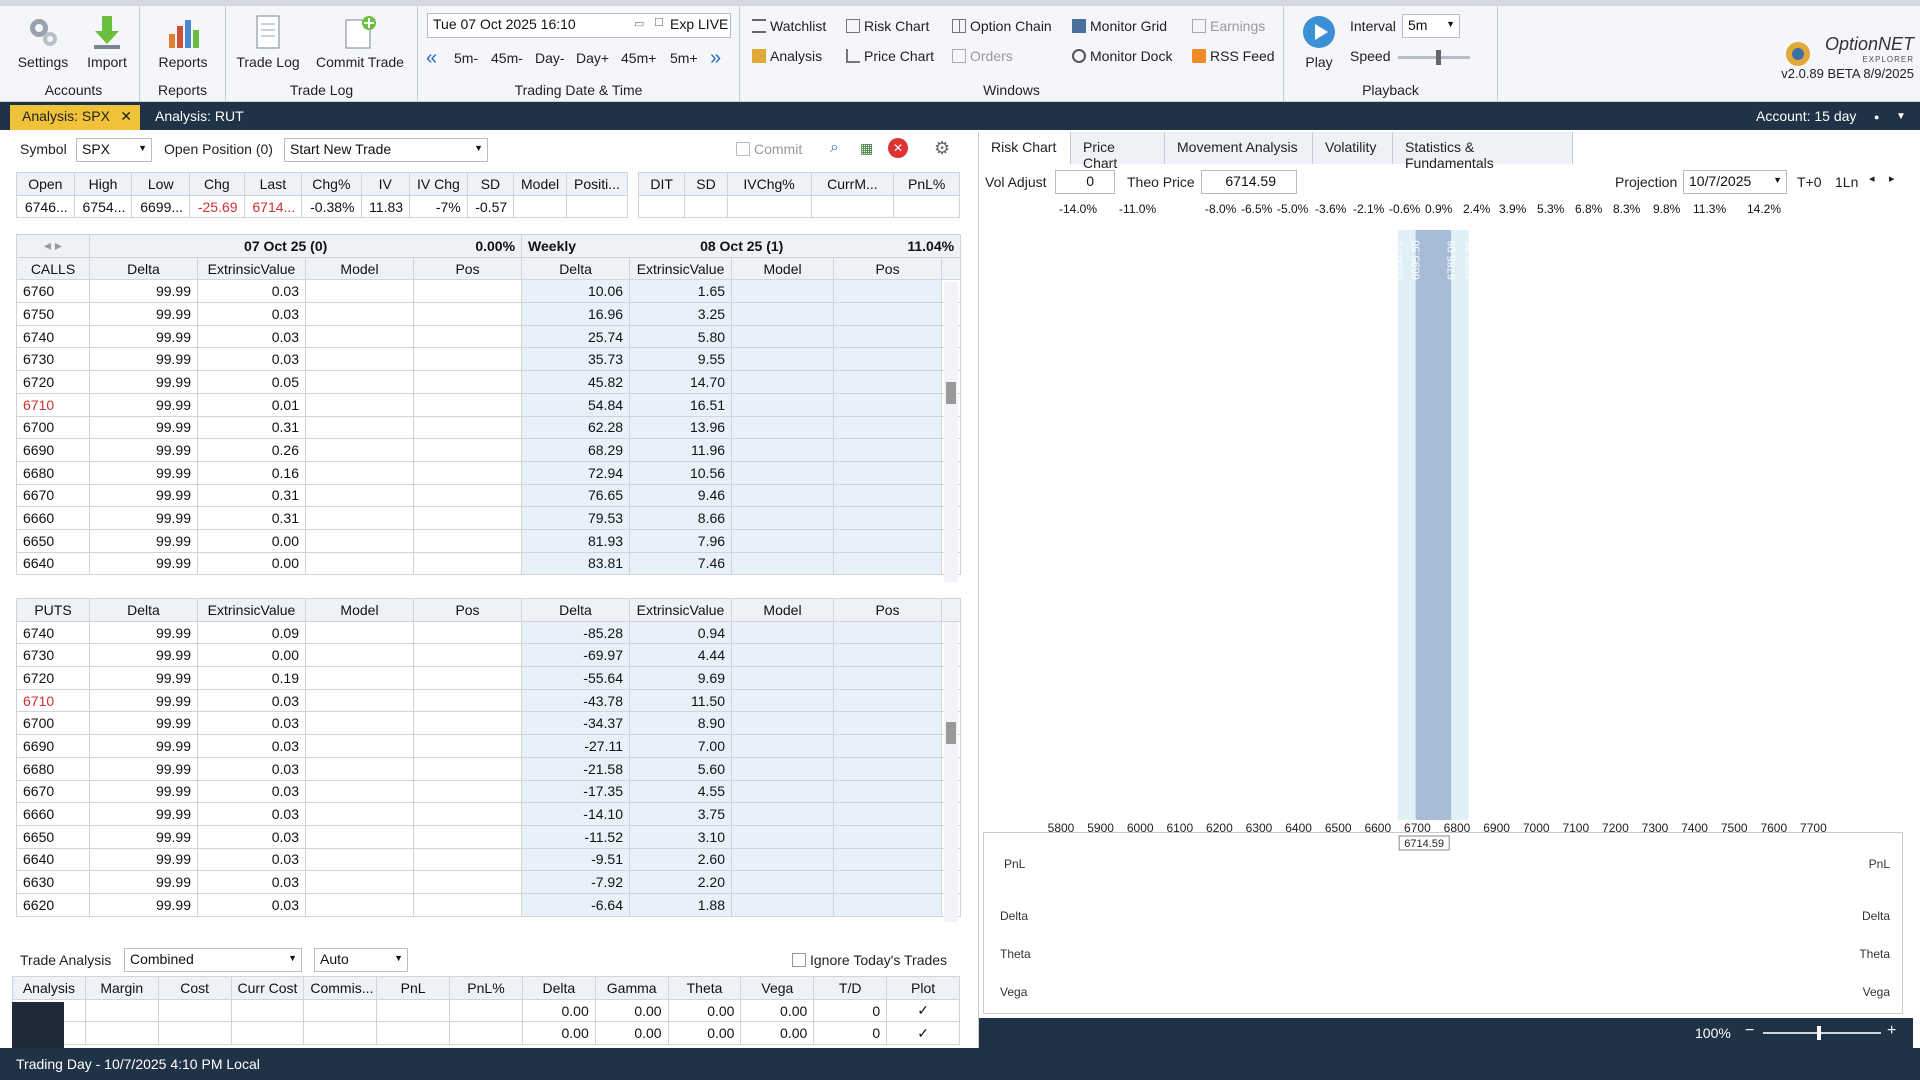  What do you see at coordinates (659, 22) in the screenshot?
I see `checkbox-icon: ☐` at bounding box center [659, 22].